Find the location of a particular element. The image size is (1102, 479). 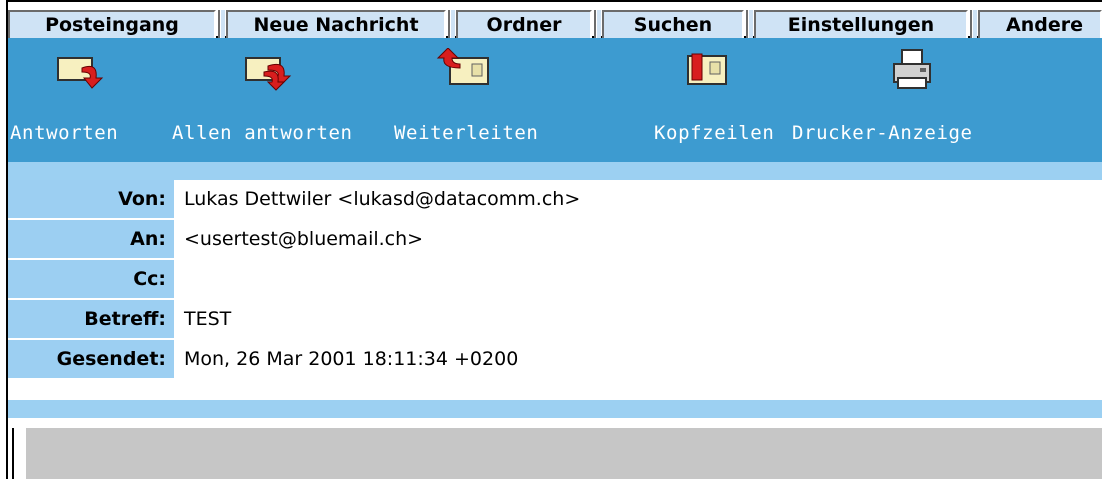

tab-posteingang: Posteingang is located at coordinates (112, 24).